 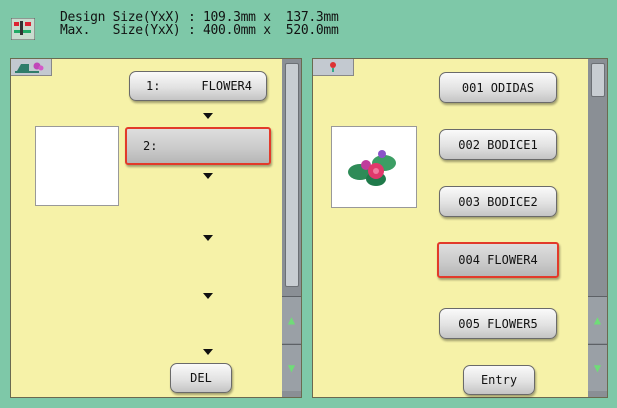 What do you see at coordinates (77, 166) in the screenshot?
I see `slot-preview-empty` at bounding box center [77, 166].